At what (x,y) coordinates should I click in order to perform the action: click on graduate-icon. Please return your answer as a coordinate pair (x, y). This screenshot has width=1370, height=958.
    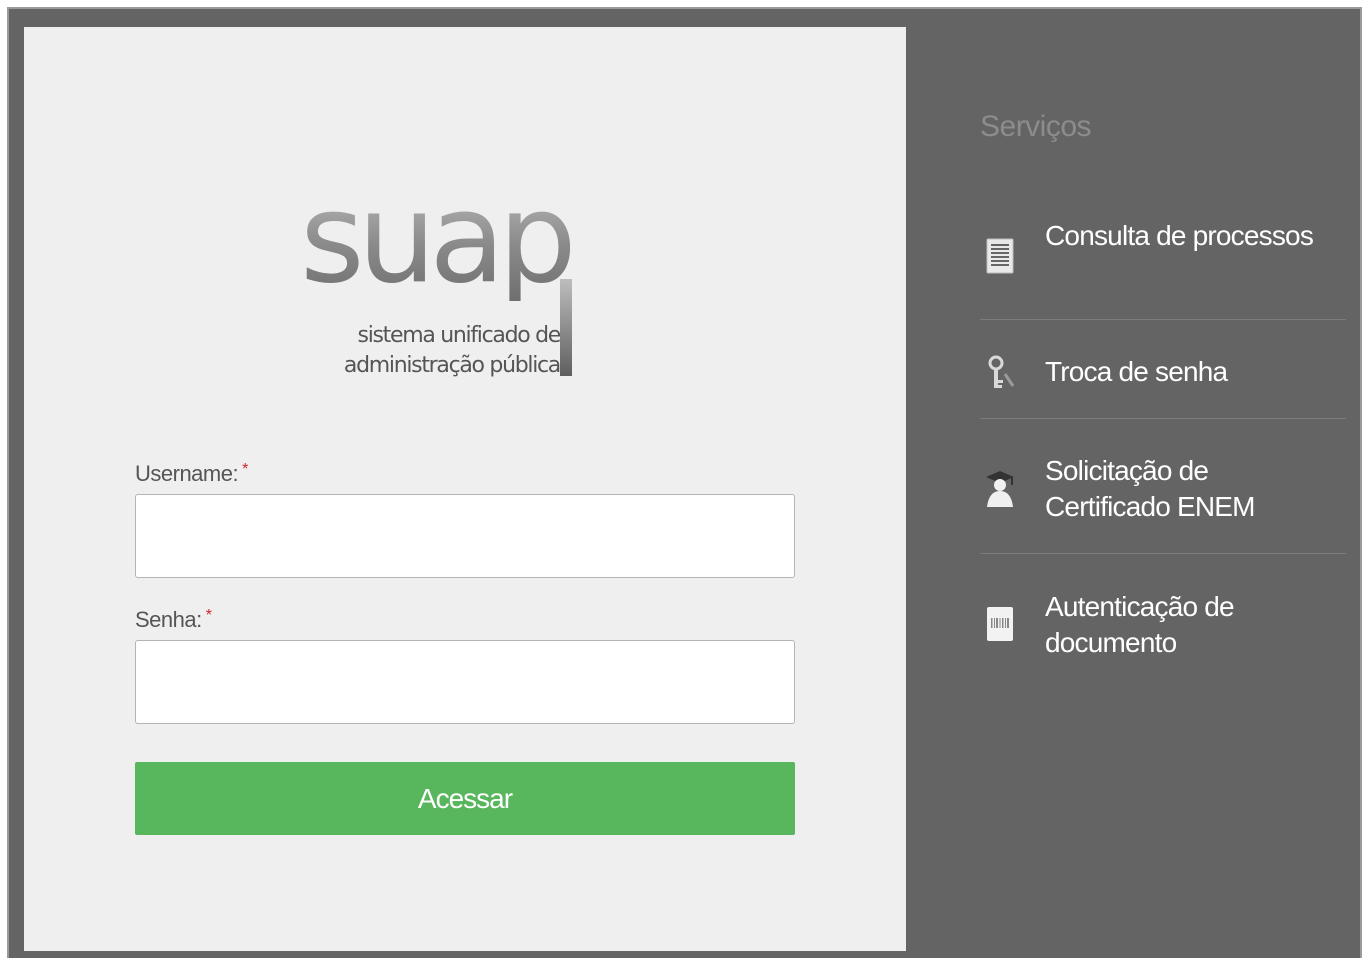
    Looking at the image, I should click on (1000, 489).